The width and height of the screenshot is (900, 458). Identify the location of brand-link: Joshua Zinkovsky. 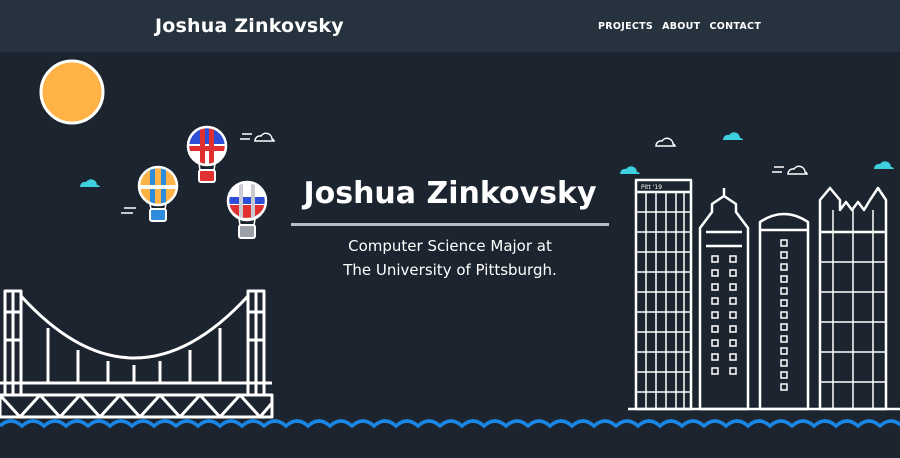
(249, 26).